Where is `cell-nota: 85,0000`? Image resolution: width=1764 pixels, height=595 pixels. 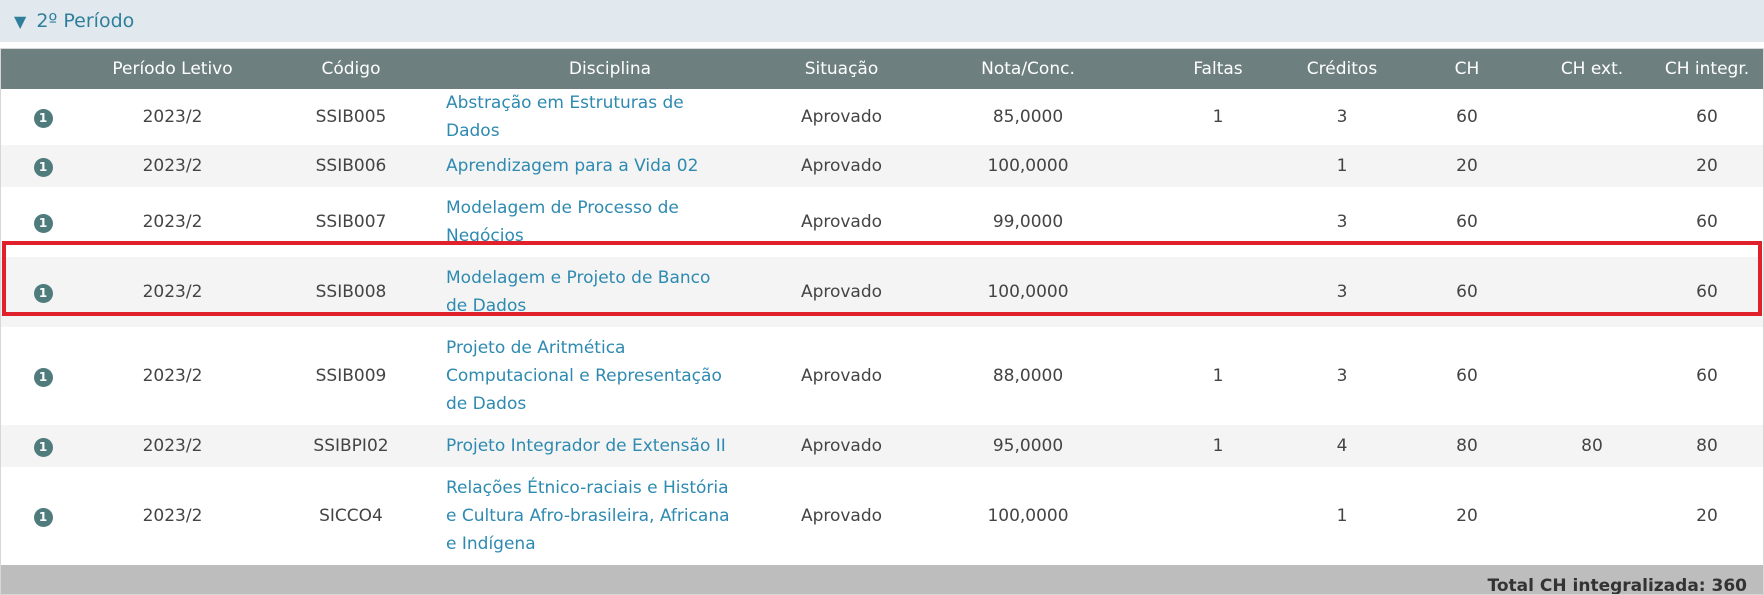
cell-nota: 85,0000 is located at coordinates (1028, 117).